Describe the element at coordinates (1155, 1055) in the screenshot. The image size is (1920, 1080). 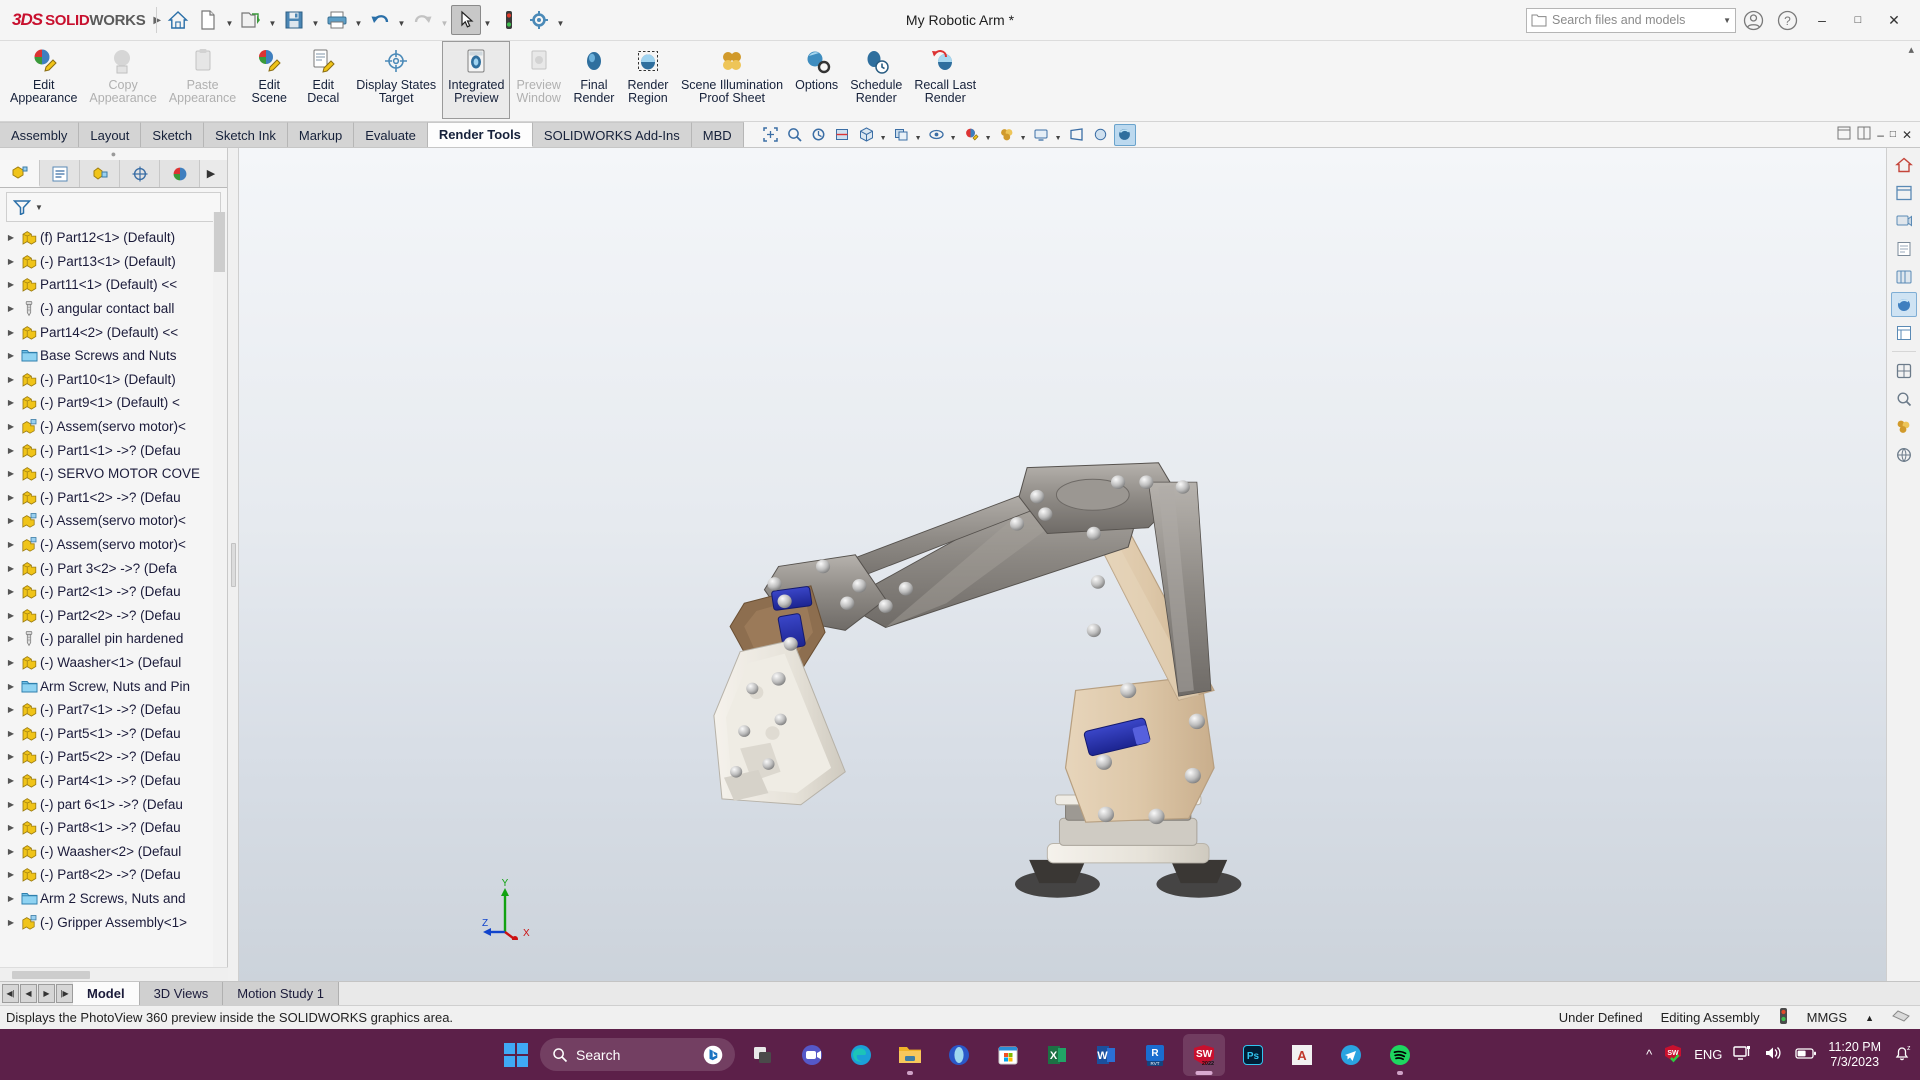
I see `revit-icon: R RVT` at that location.